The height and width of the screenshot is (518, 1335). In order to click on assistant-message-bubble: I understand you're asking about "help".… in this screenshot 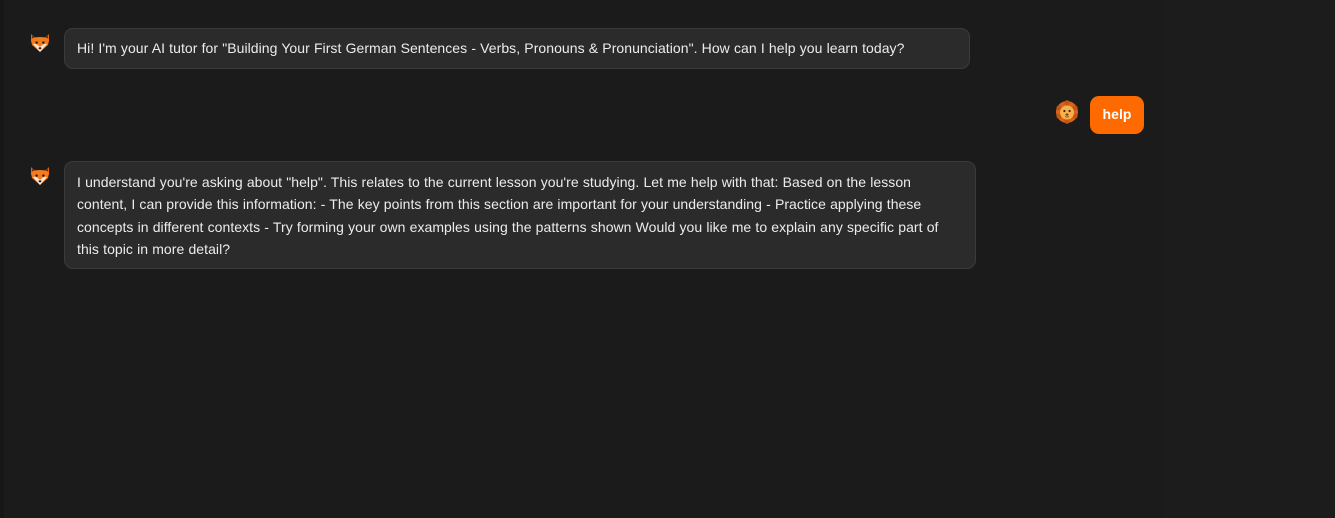, I will do `click(520, 215)`.